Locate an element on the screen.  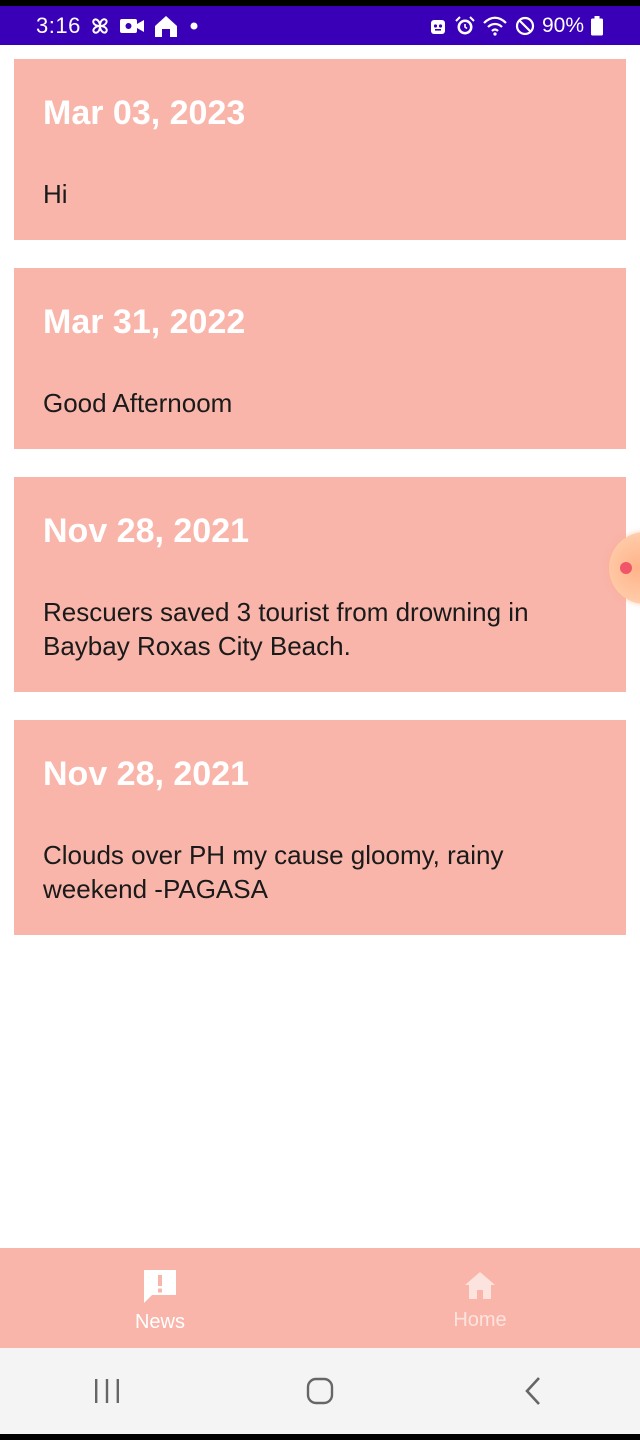
system-back-button is located at coordinates (533, 1391).